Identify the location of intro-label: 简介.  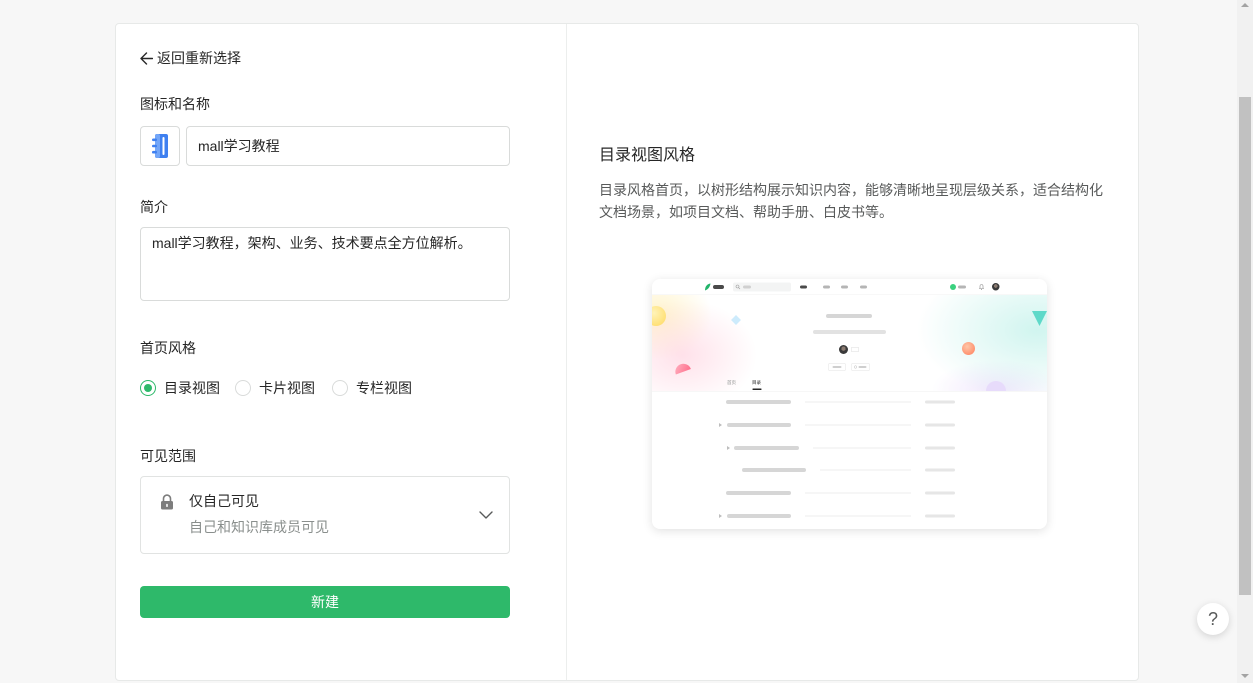
(154, 207).